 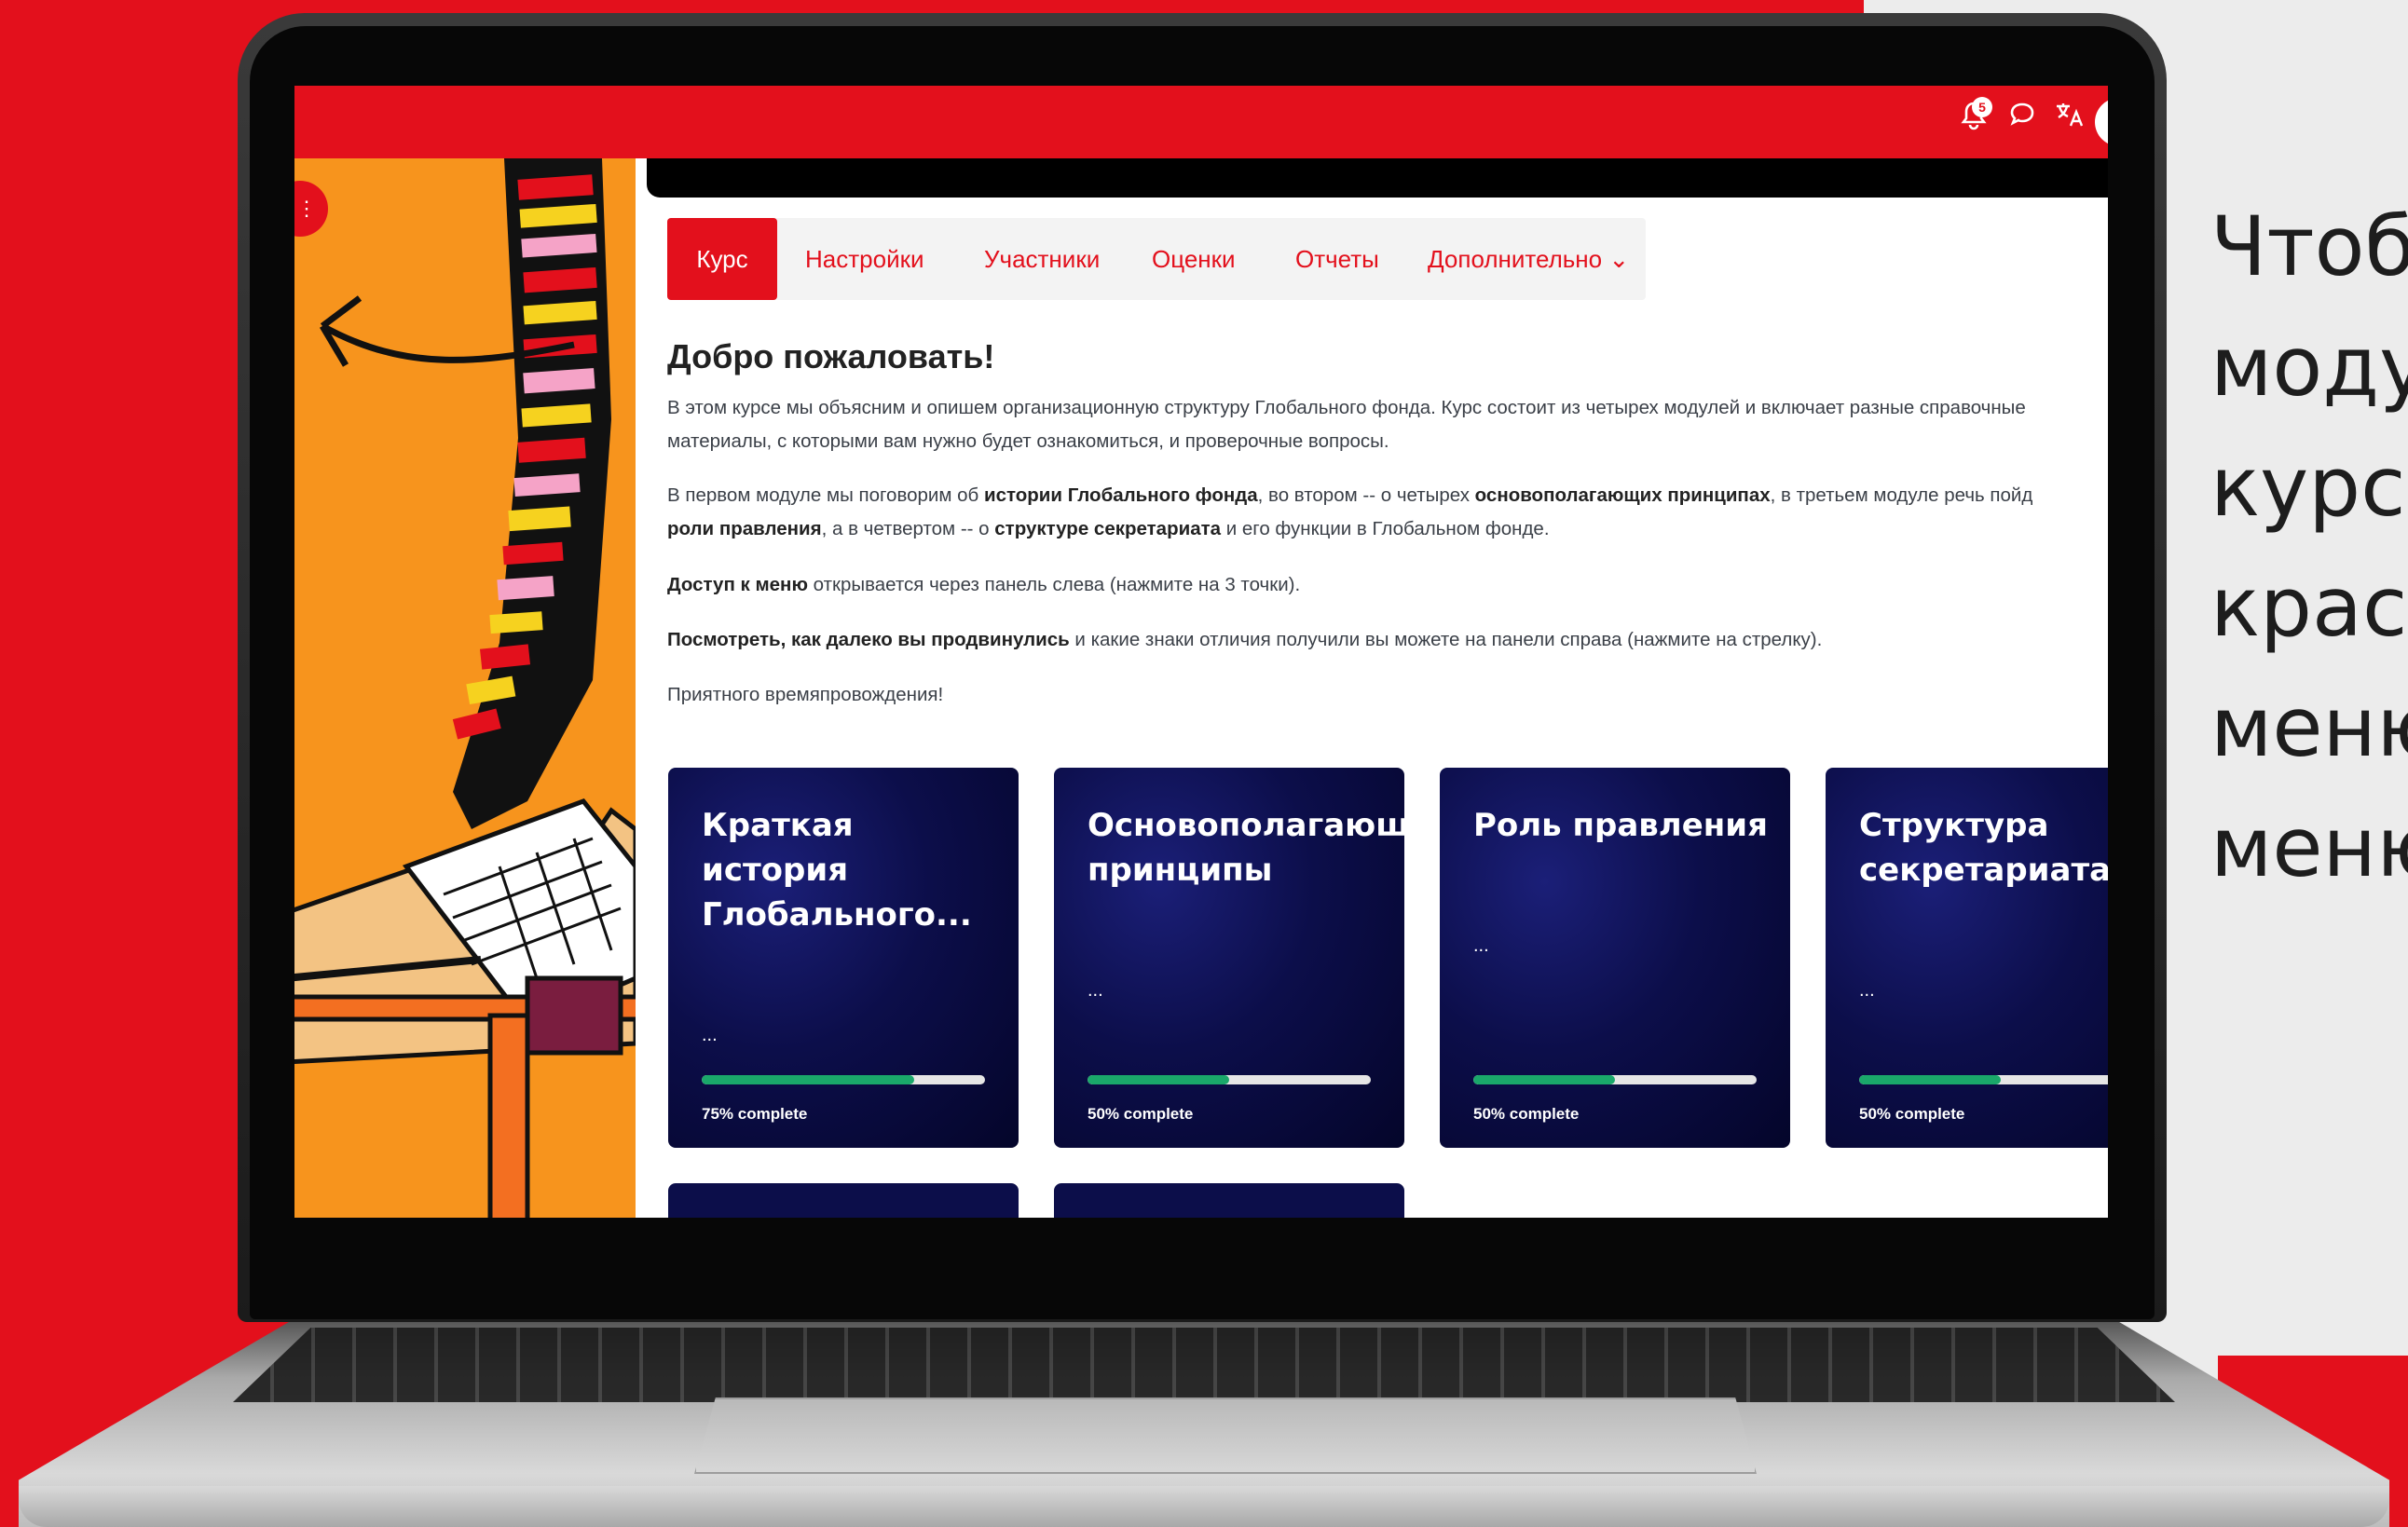 I want to click on dots-vertical-icon: ⋮, so click(x=306, y=208).